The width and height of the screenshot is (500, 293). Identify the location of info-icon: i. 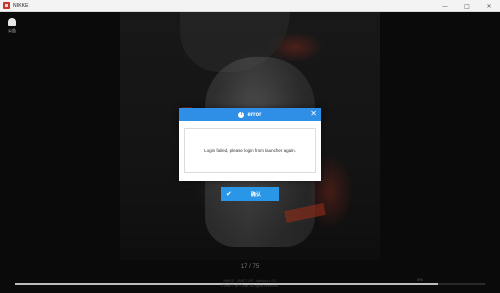
(241, 114).